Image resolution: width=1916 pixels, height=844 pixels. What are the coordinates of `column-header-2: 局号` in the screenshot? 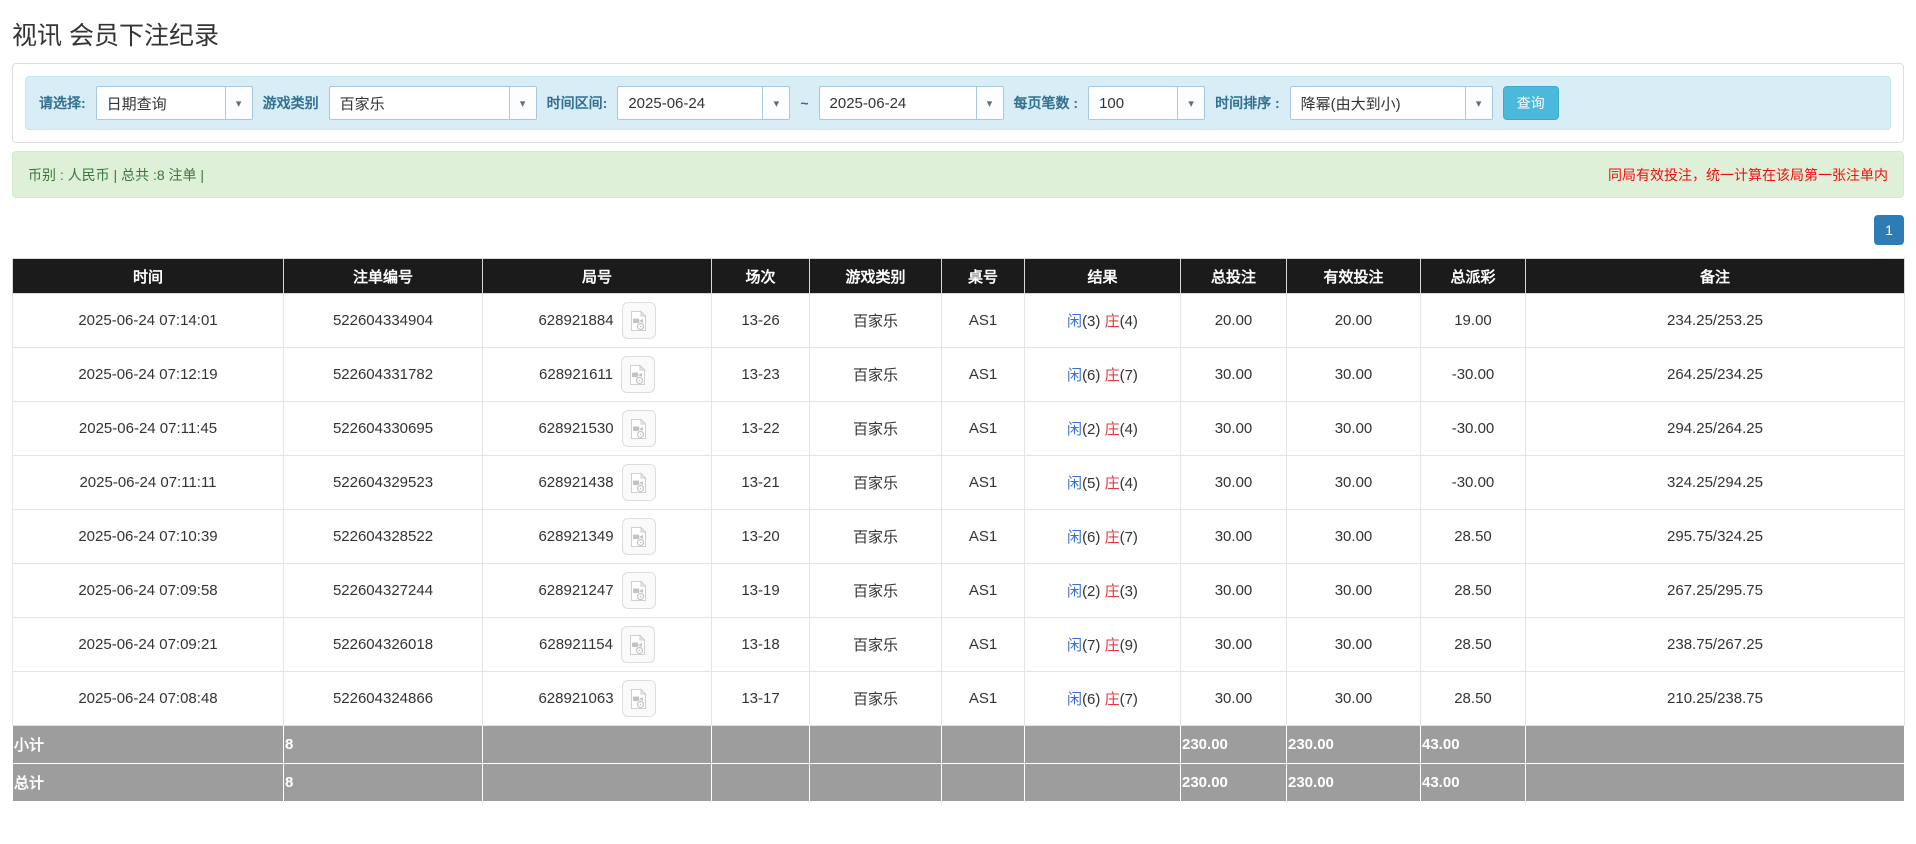 It's located at (597, 276).